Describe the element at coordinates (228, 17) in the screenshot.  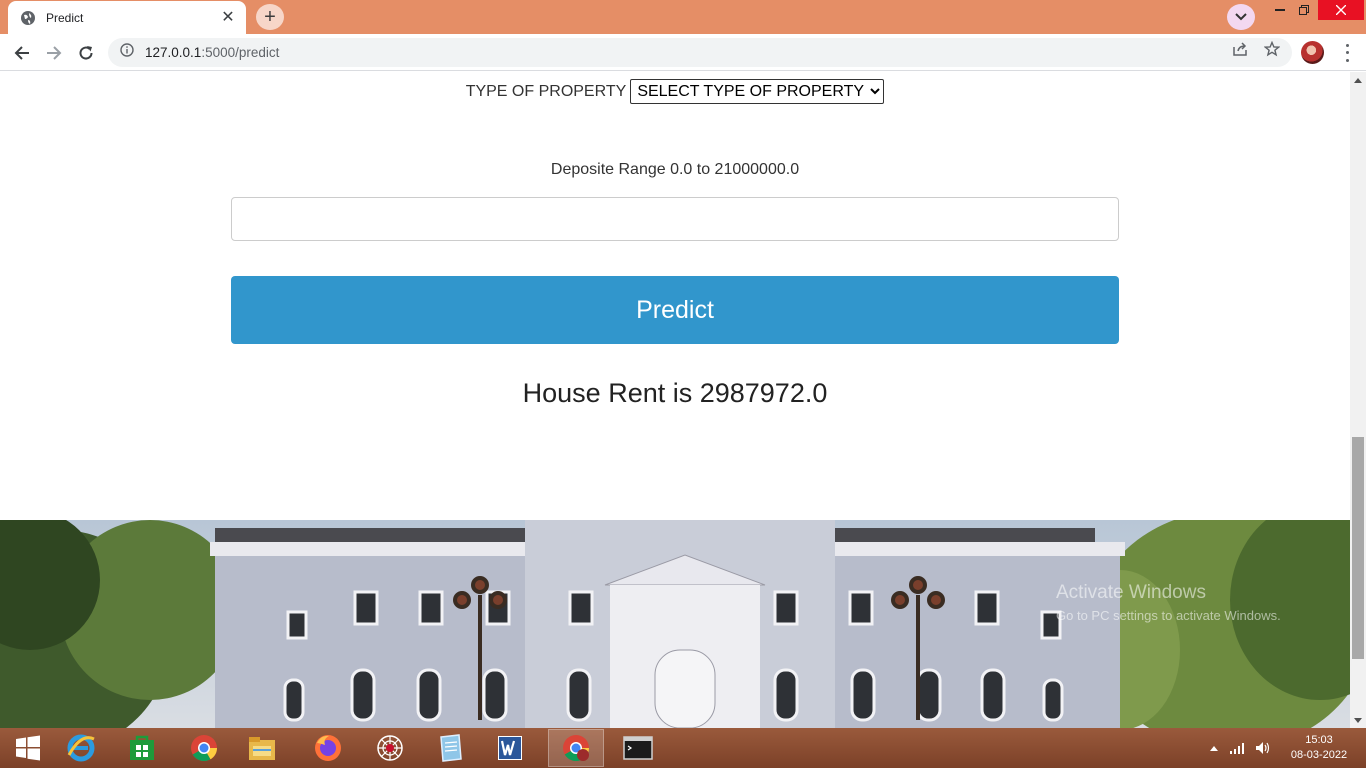
I see `tab-close-icon: ✕` at that location.